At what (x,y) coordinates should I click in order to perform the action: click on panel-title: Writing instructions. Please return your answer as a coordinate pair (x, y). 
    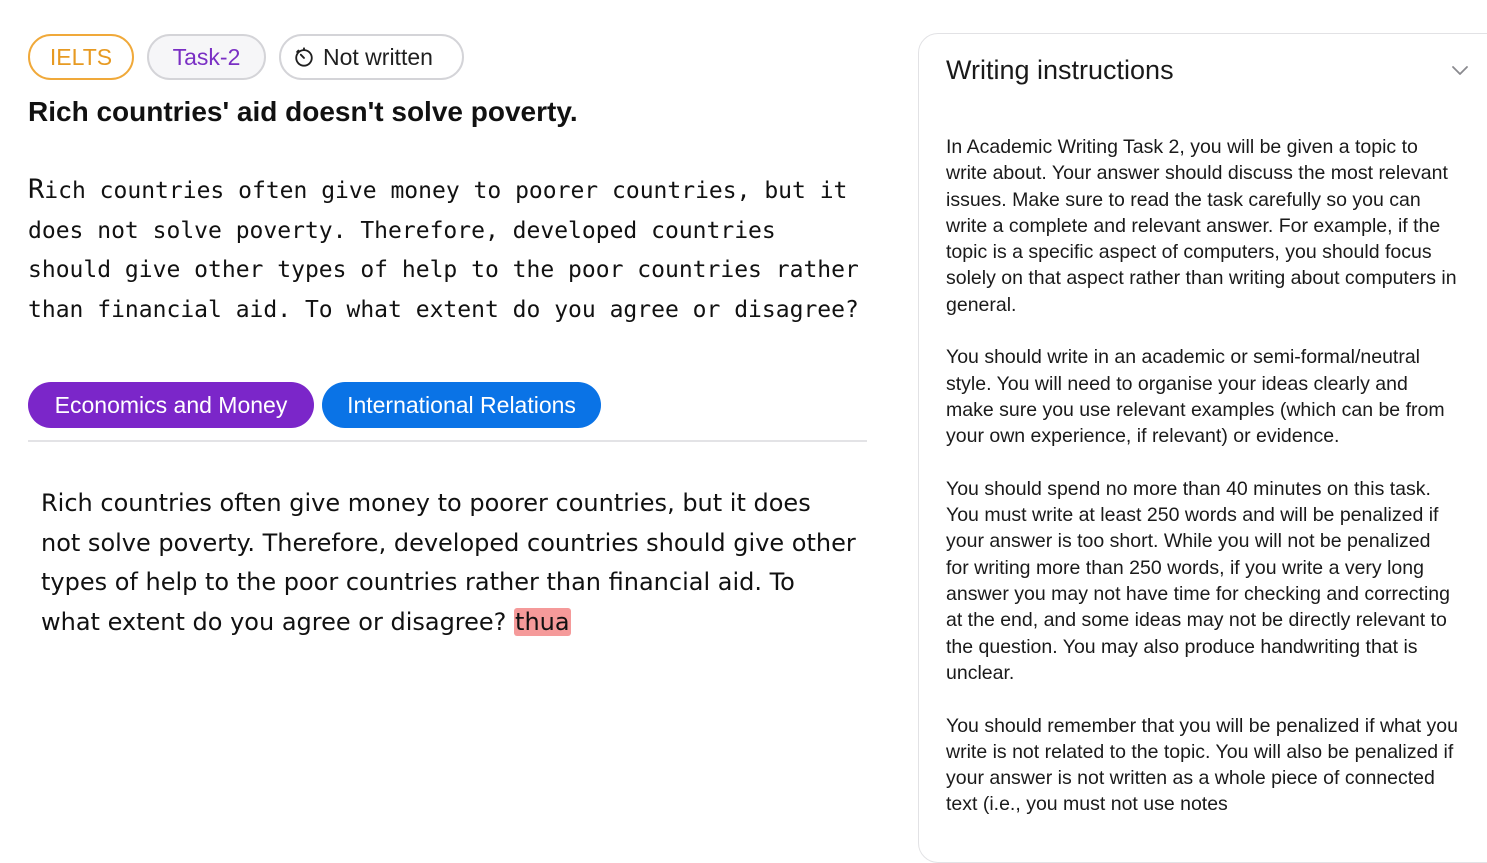
    Looking at the image, I should click on (1060, 70).